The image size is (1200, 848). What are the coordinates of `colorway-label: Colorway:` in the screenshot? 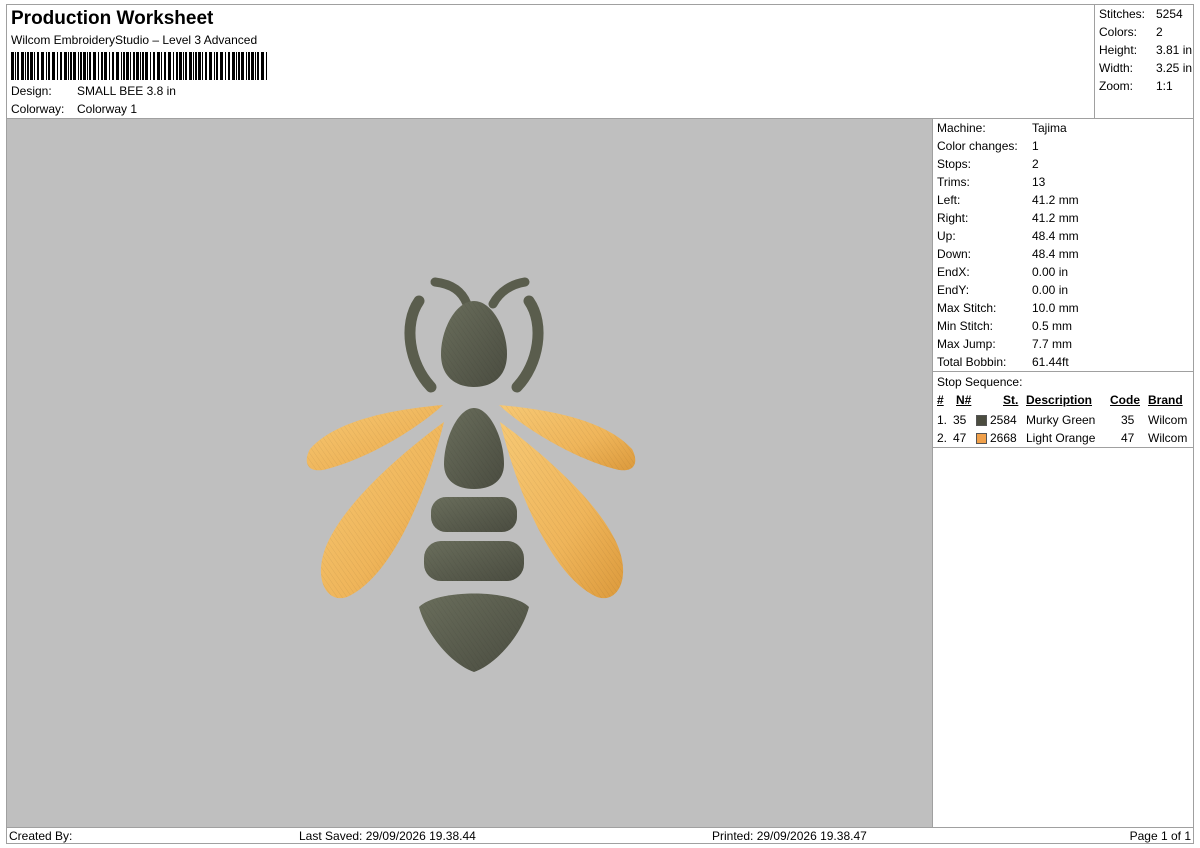 It's located at (38, 109).